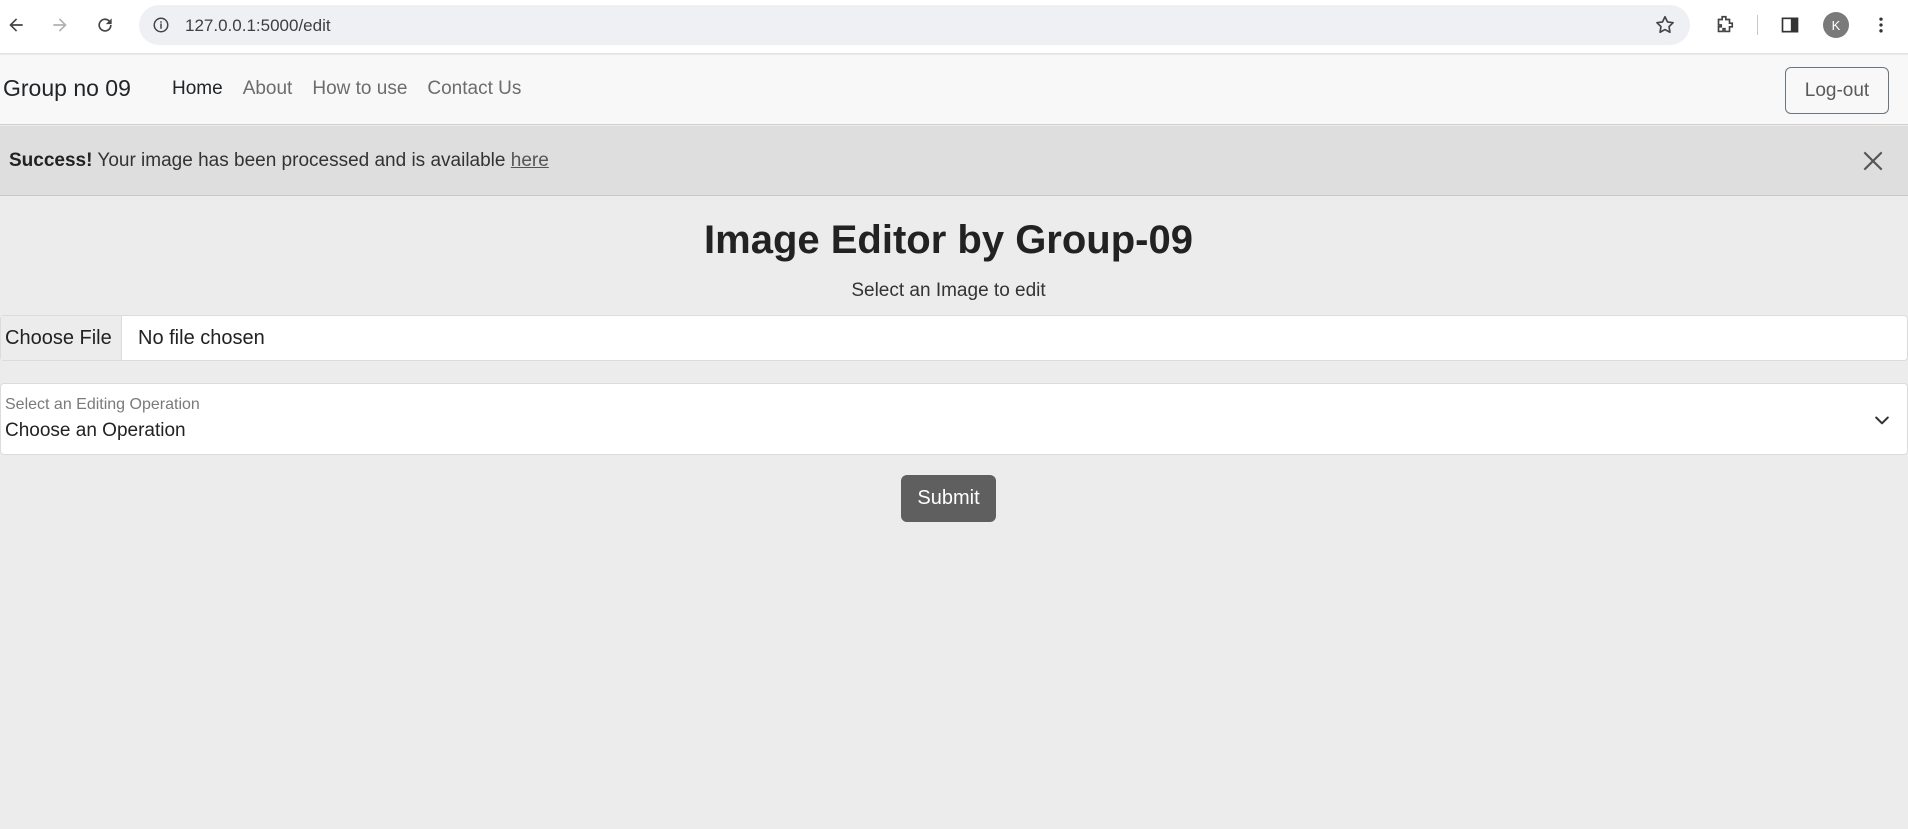 The height and width of the screenshot is (829, 1908). I want to click on side-panel-icon, so click(1790, 25).